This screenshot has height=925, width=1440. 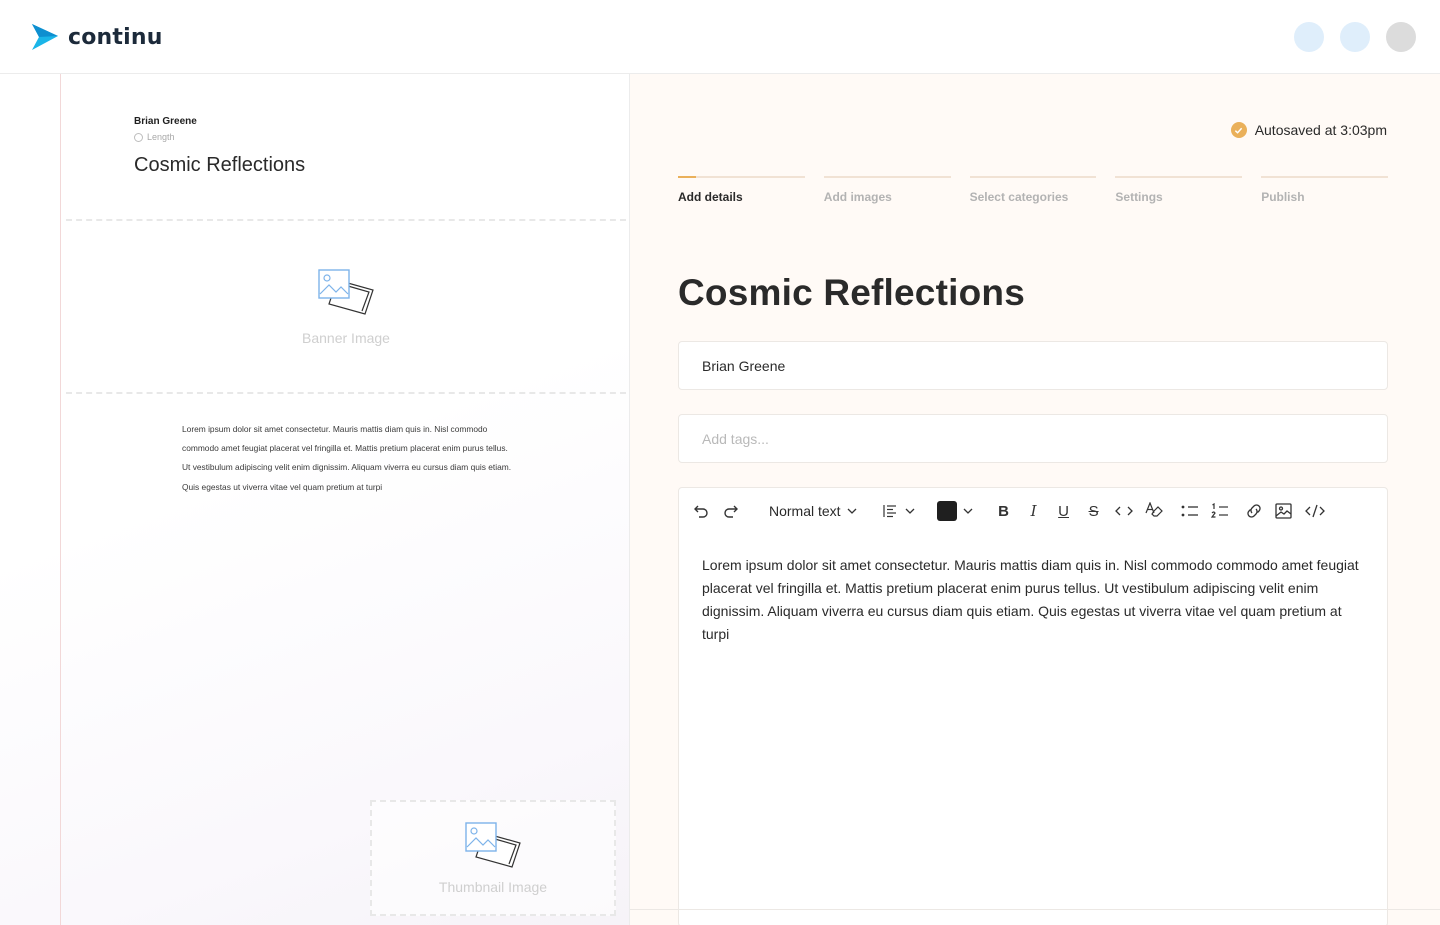 I want to click on preview-margin-line, so click(x=60, y=499).